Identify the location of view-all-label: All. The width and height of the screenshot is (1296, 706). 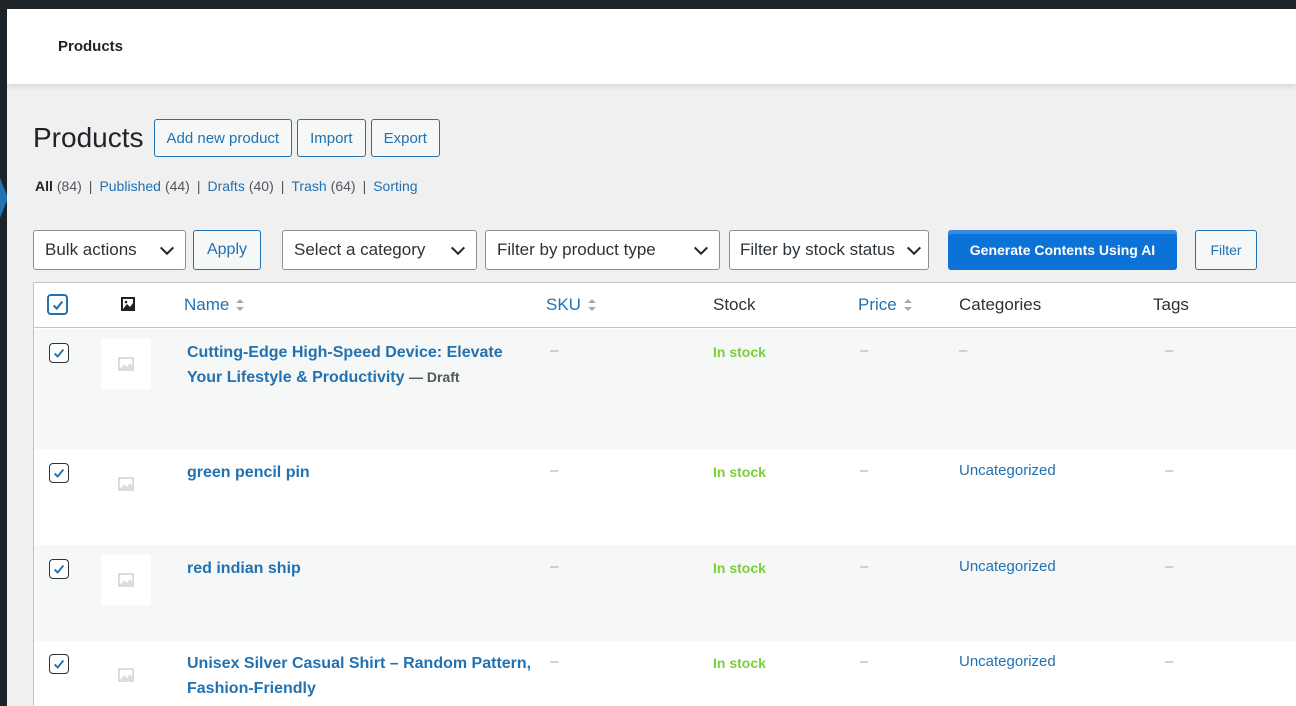
(44, 186).